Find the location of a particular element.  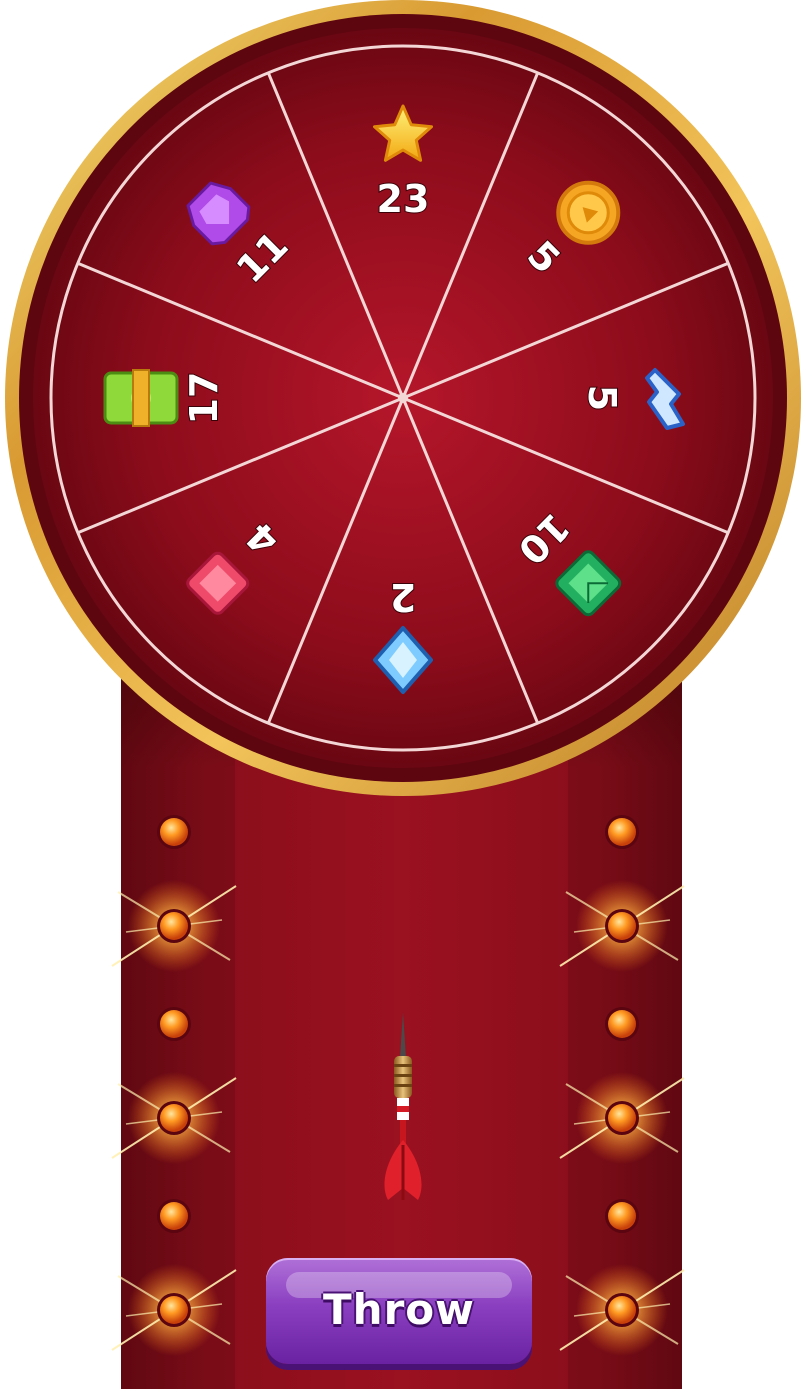

wheel-segment: 17 is located at coordinates (165, 398).